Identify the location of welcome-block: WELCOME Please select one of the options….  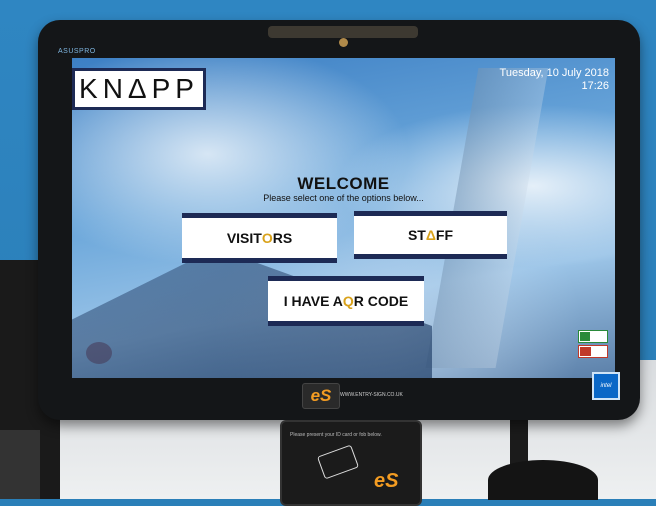
(343, 188).